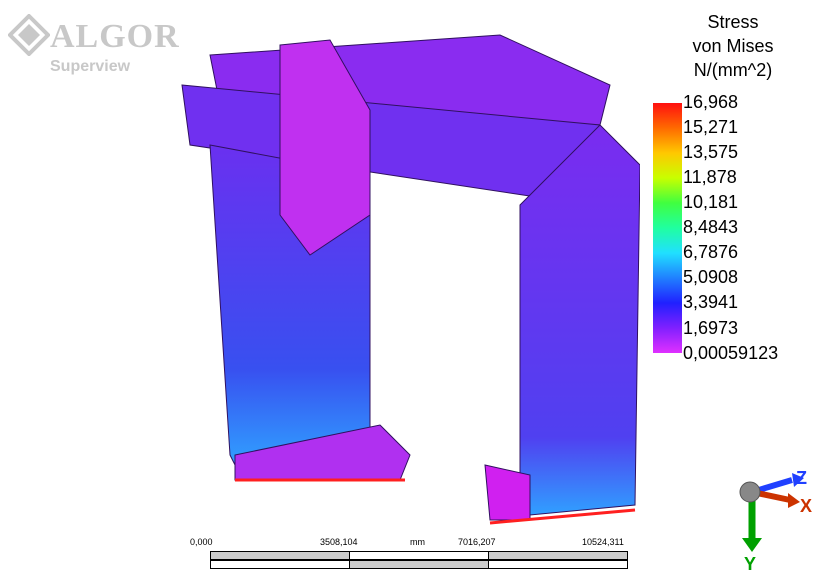 The height and width of the screenshot is (581, 838). What do you see at coordinates (711, 127) in the screenshot?
I see `legend-tick: 15,271` at bounding box center [711, 127].